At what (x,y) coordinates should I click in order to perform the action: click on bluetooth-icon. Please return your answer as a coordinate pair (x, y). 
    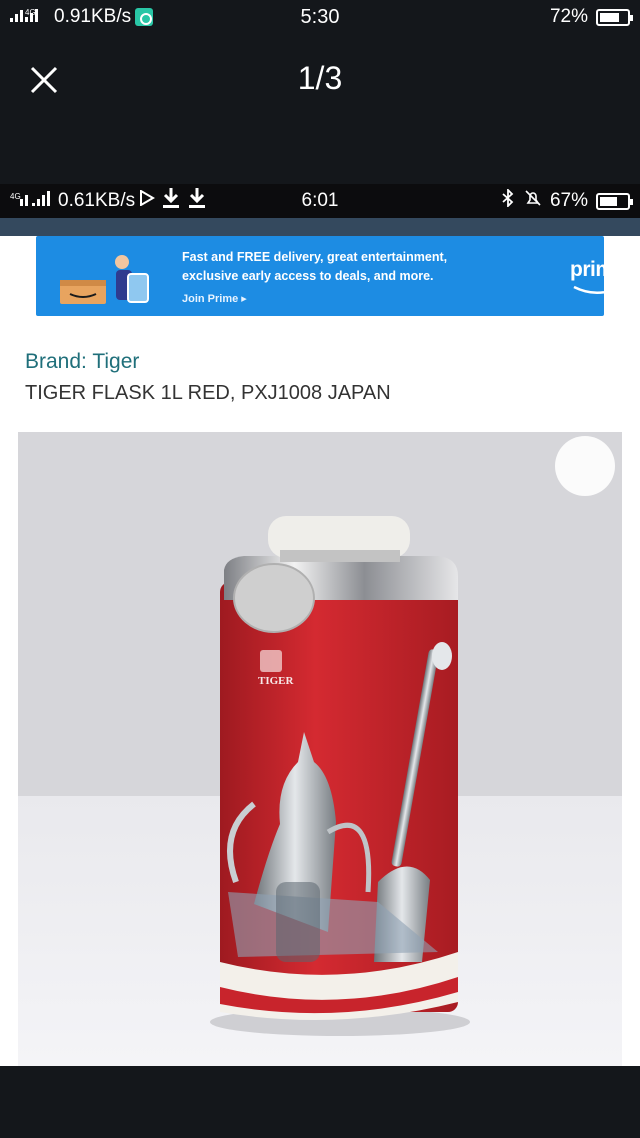
    Looking at the image, I should click on (508, 200).